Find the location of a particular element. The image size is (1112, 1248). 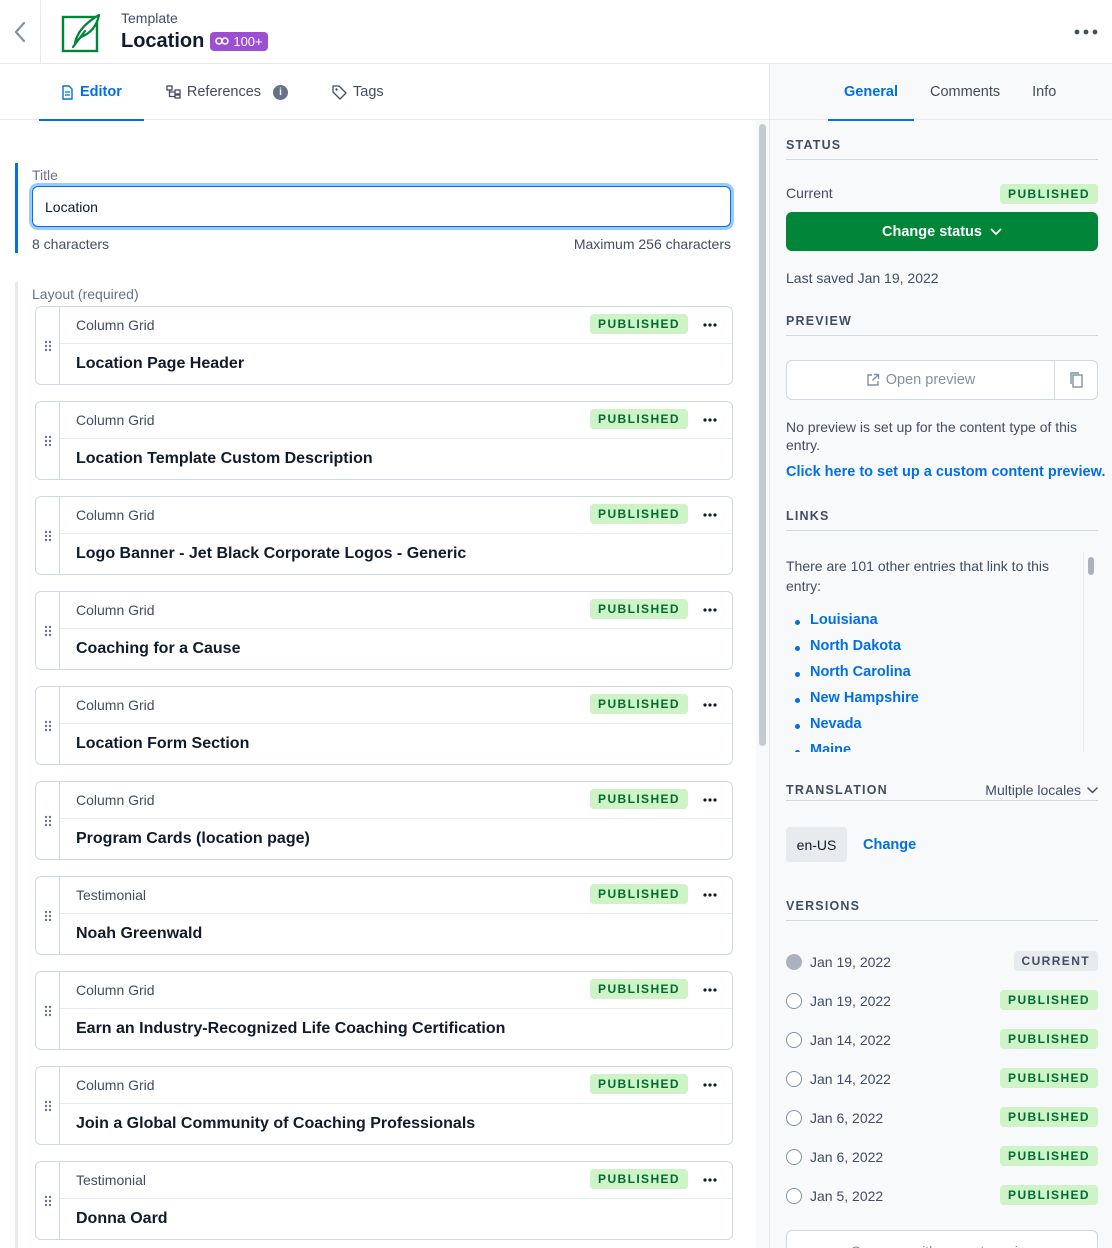

layout-entry-card: Testimonial PUBLISHED Noah Greenwald is located at coordinates (384, 915).